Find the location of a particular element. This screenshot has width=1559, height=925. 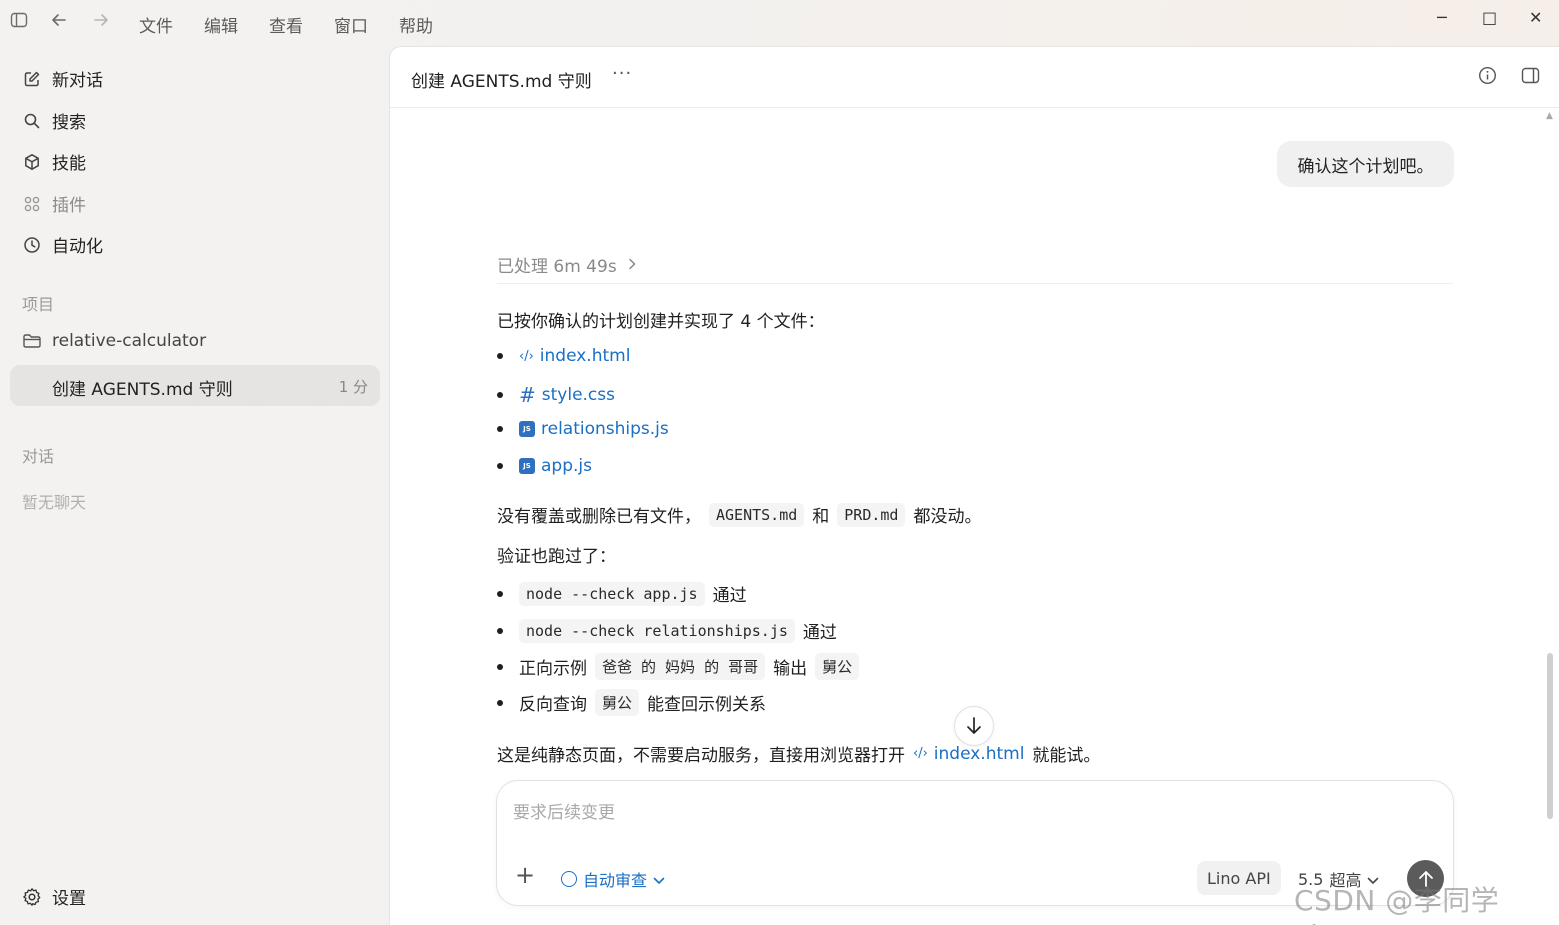

cube-icon is located at coordinates (32, 162).